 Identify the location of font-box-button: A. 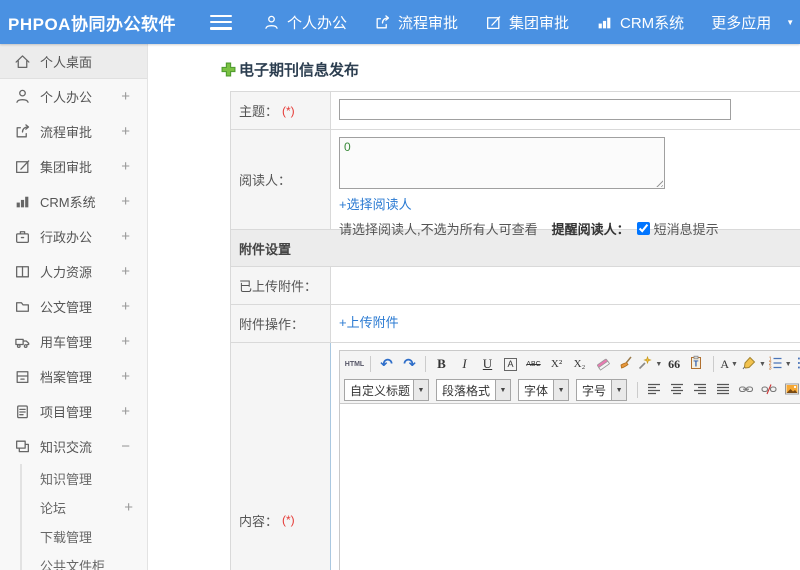
(510, 364).